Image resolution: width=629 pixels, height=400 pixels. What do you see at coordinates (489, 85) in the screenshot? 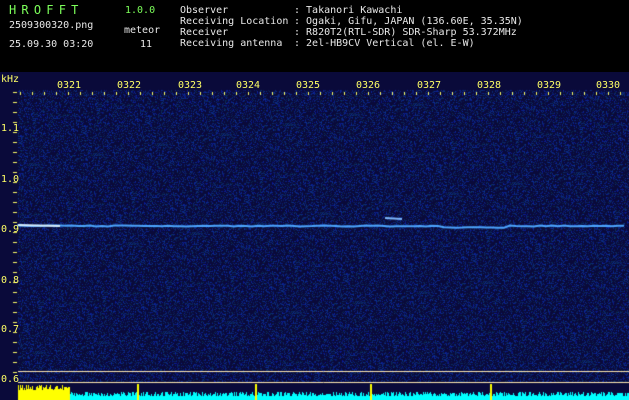
I see `time-label: 0328` at bounding box center [489, 85].